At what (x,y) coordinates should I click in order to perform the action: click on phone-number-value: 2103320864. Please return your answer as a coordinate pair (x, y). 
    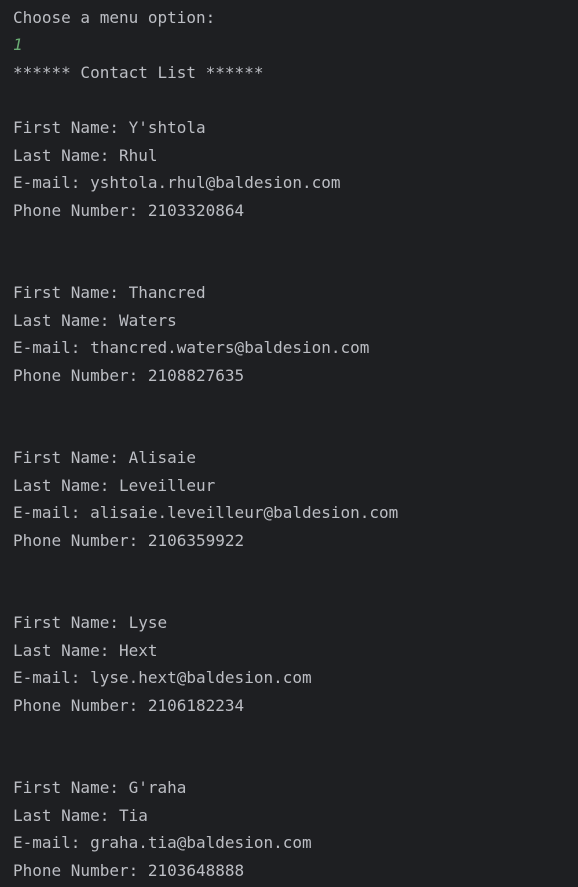
    Looking at the image, I should click on (196, 210).